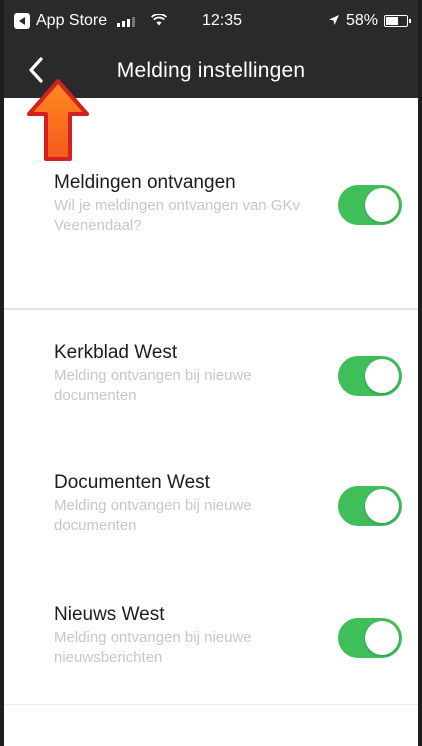  What do you see at coordinates (132, 482) in the screenshot?
I see `setting-title: Documenten West` at bounding box center [132, 482].